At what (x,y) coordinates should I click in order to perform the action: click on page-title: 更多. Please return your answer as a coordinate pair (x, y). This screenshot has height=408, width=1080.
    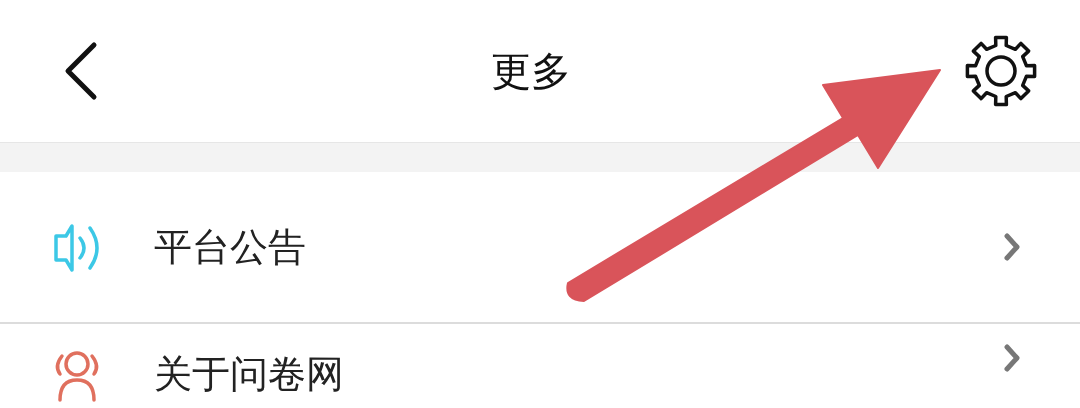
    Looking at the image, I should click on (531, 71).